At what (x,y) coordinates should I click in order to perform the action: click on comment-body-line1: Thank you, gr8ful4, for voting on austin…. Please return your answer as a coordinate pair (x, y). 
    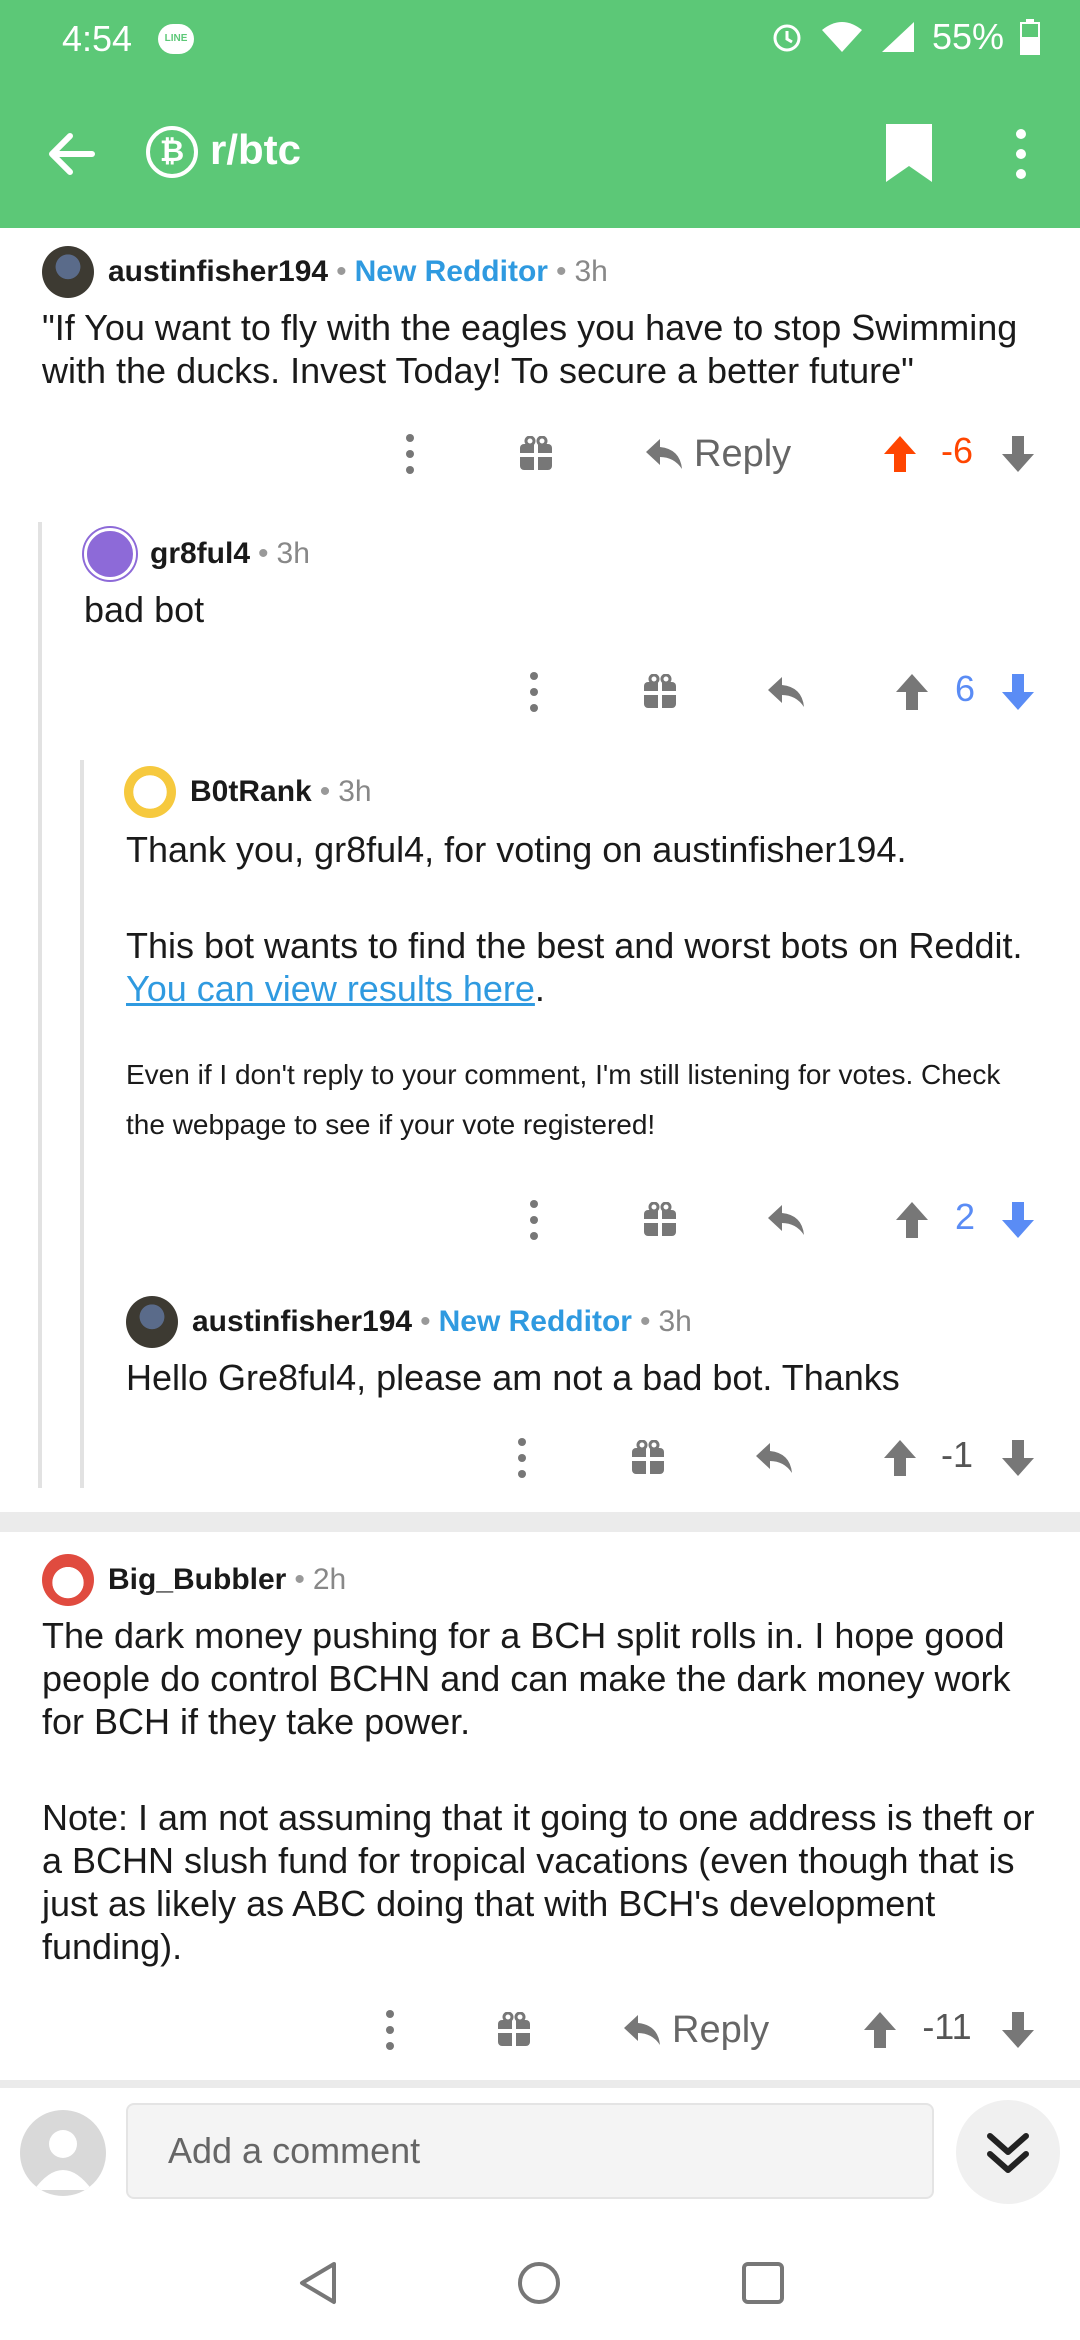
    Looking at the image, I should click on (516, 849).